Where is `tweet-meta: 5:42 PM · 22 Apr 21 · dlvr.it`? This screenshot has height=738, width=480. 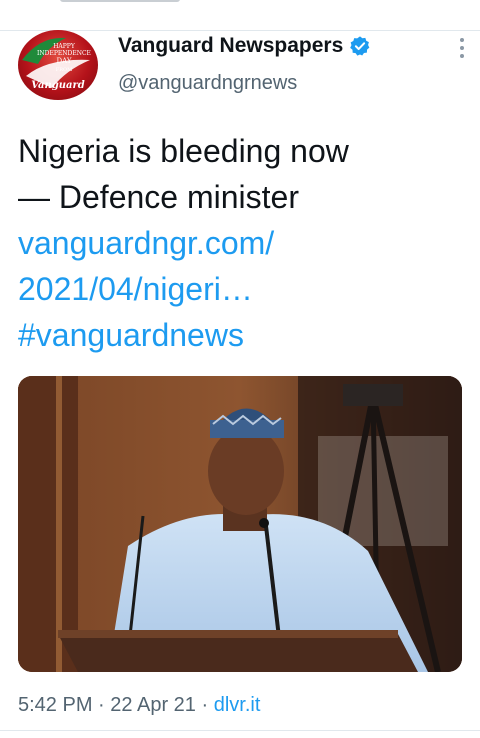 tweet-meta: 5:42 PM · 22 Apr 21 · dlvr.it is located at coordinates (139, 705).